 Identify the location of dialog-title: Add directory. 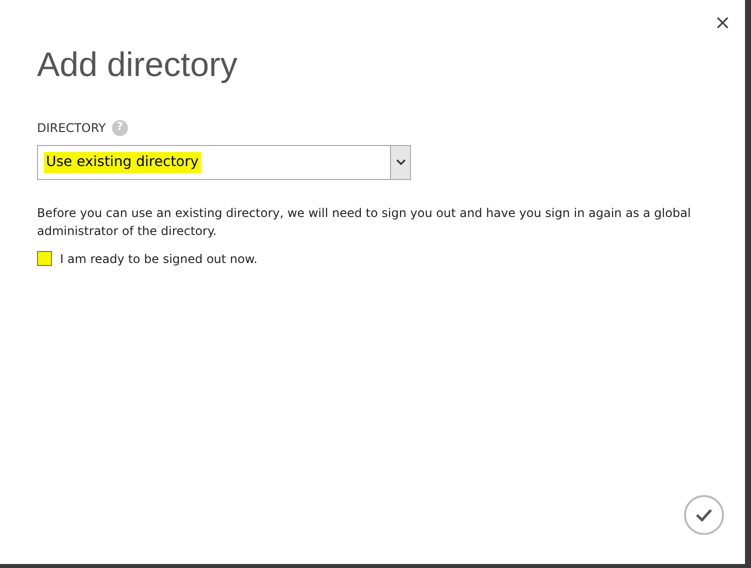
(137, 65).